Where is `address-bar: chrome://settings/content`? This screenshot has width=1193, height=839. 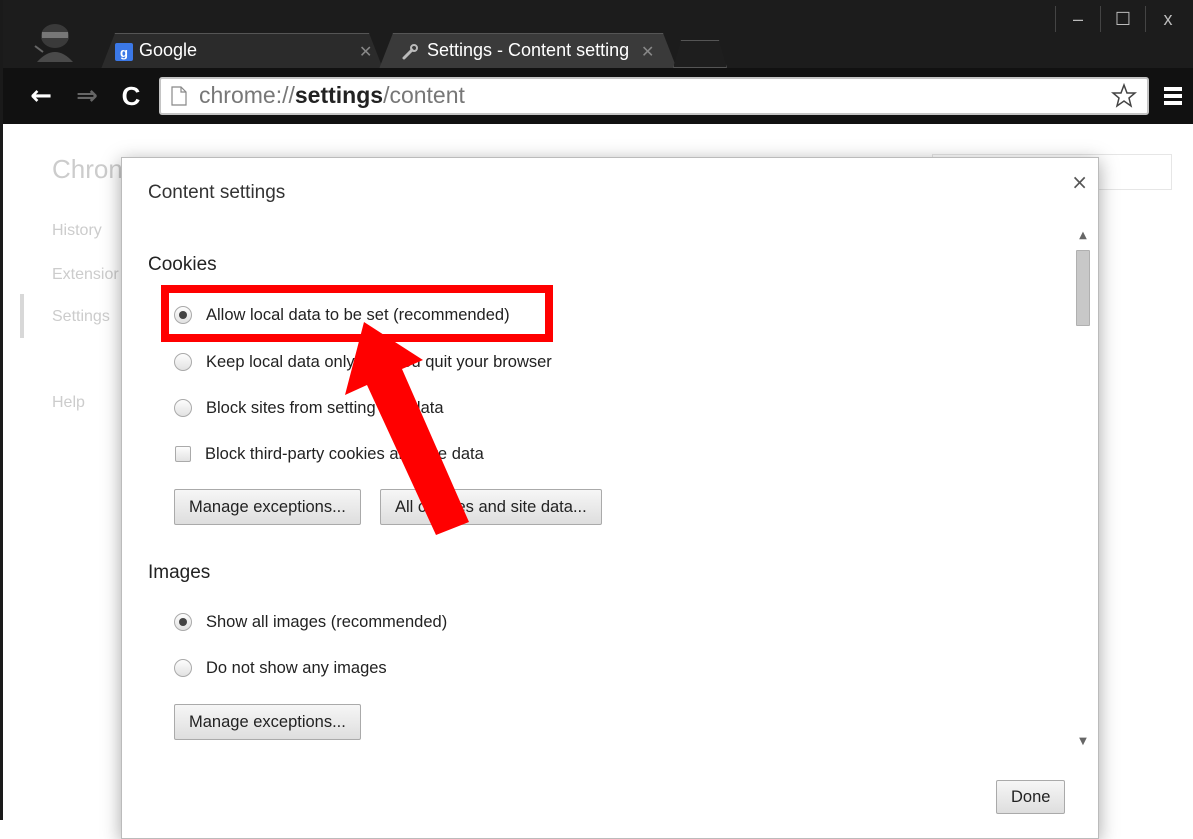 address-bar: chrome://settings/content is located at coordinates (654, 96).